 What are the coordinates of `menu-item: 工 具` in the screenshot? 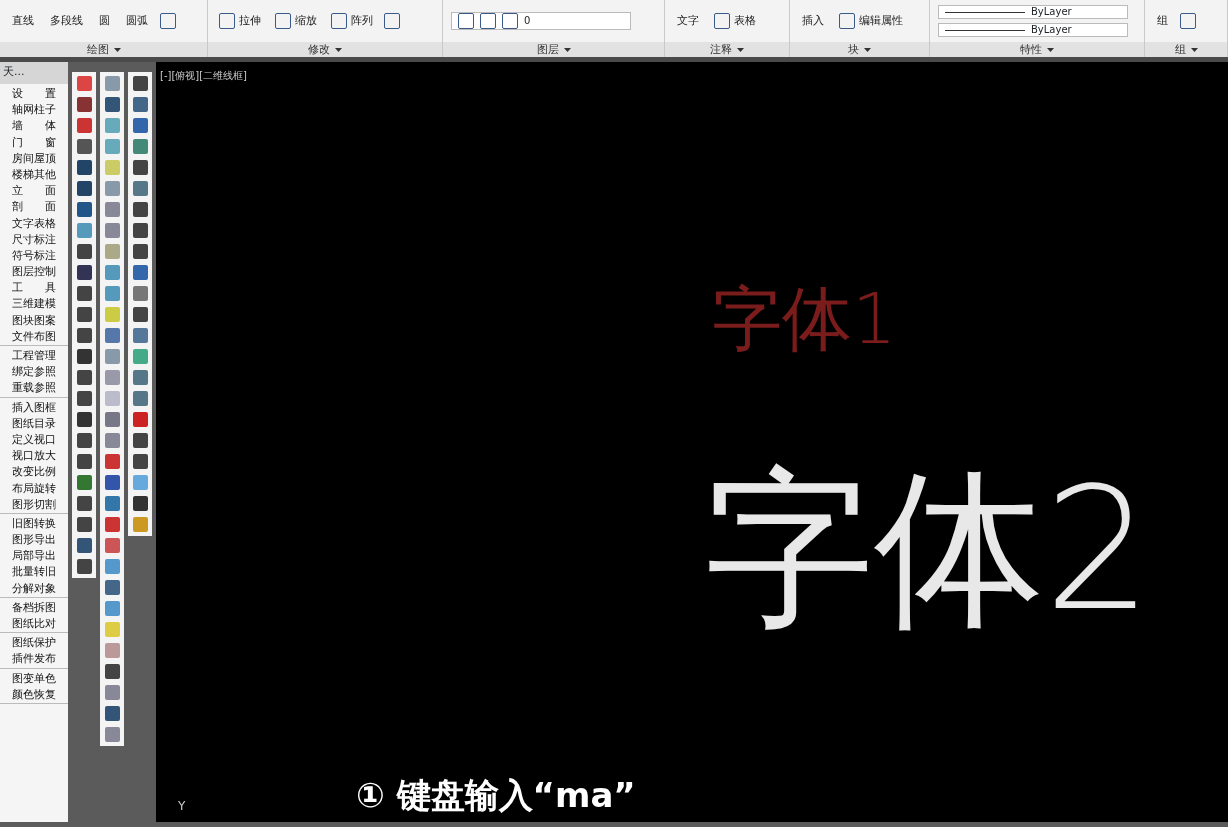 It's located at (34, 287).